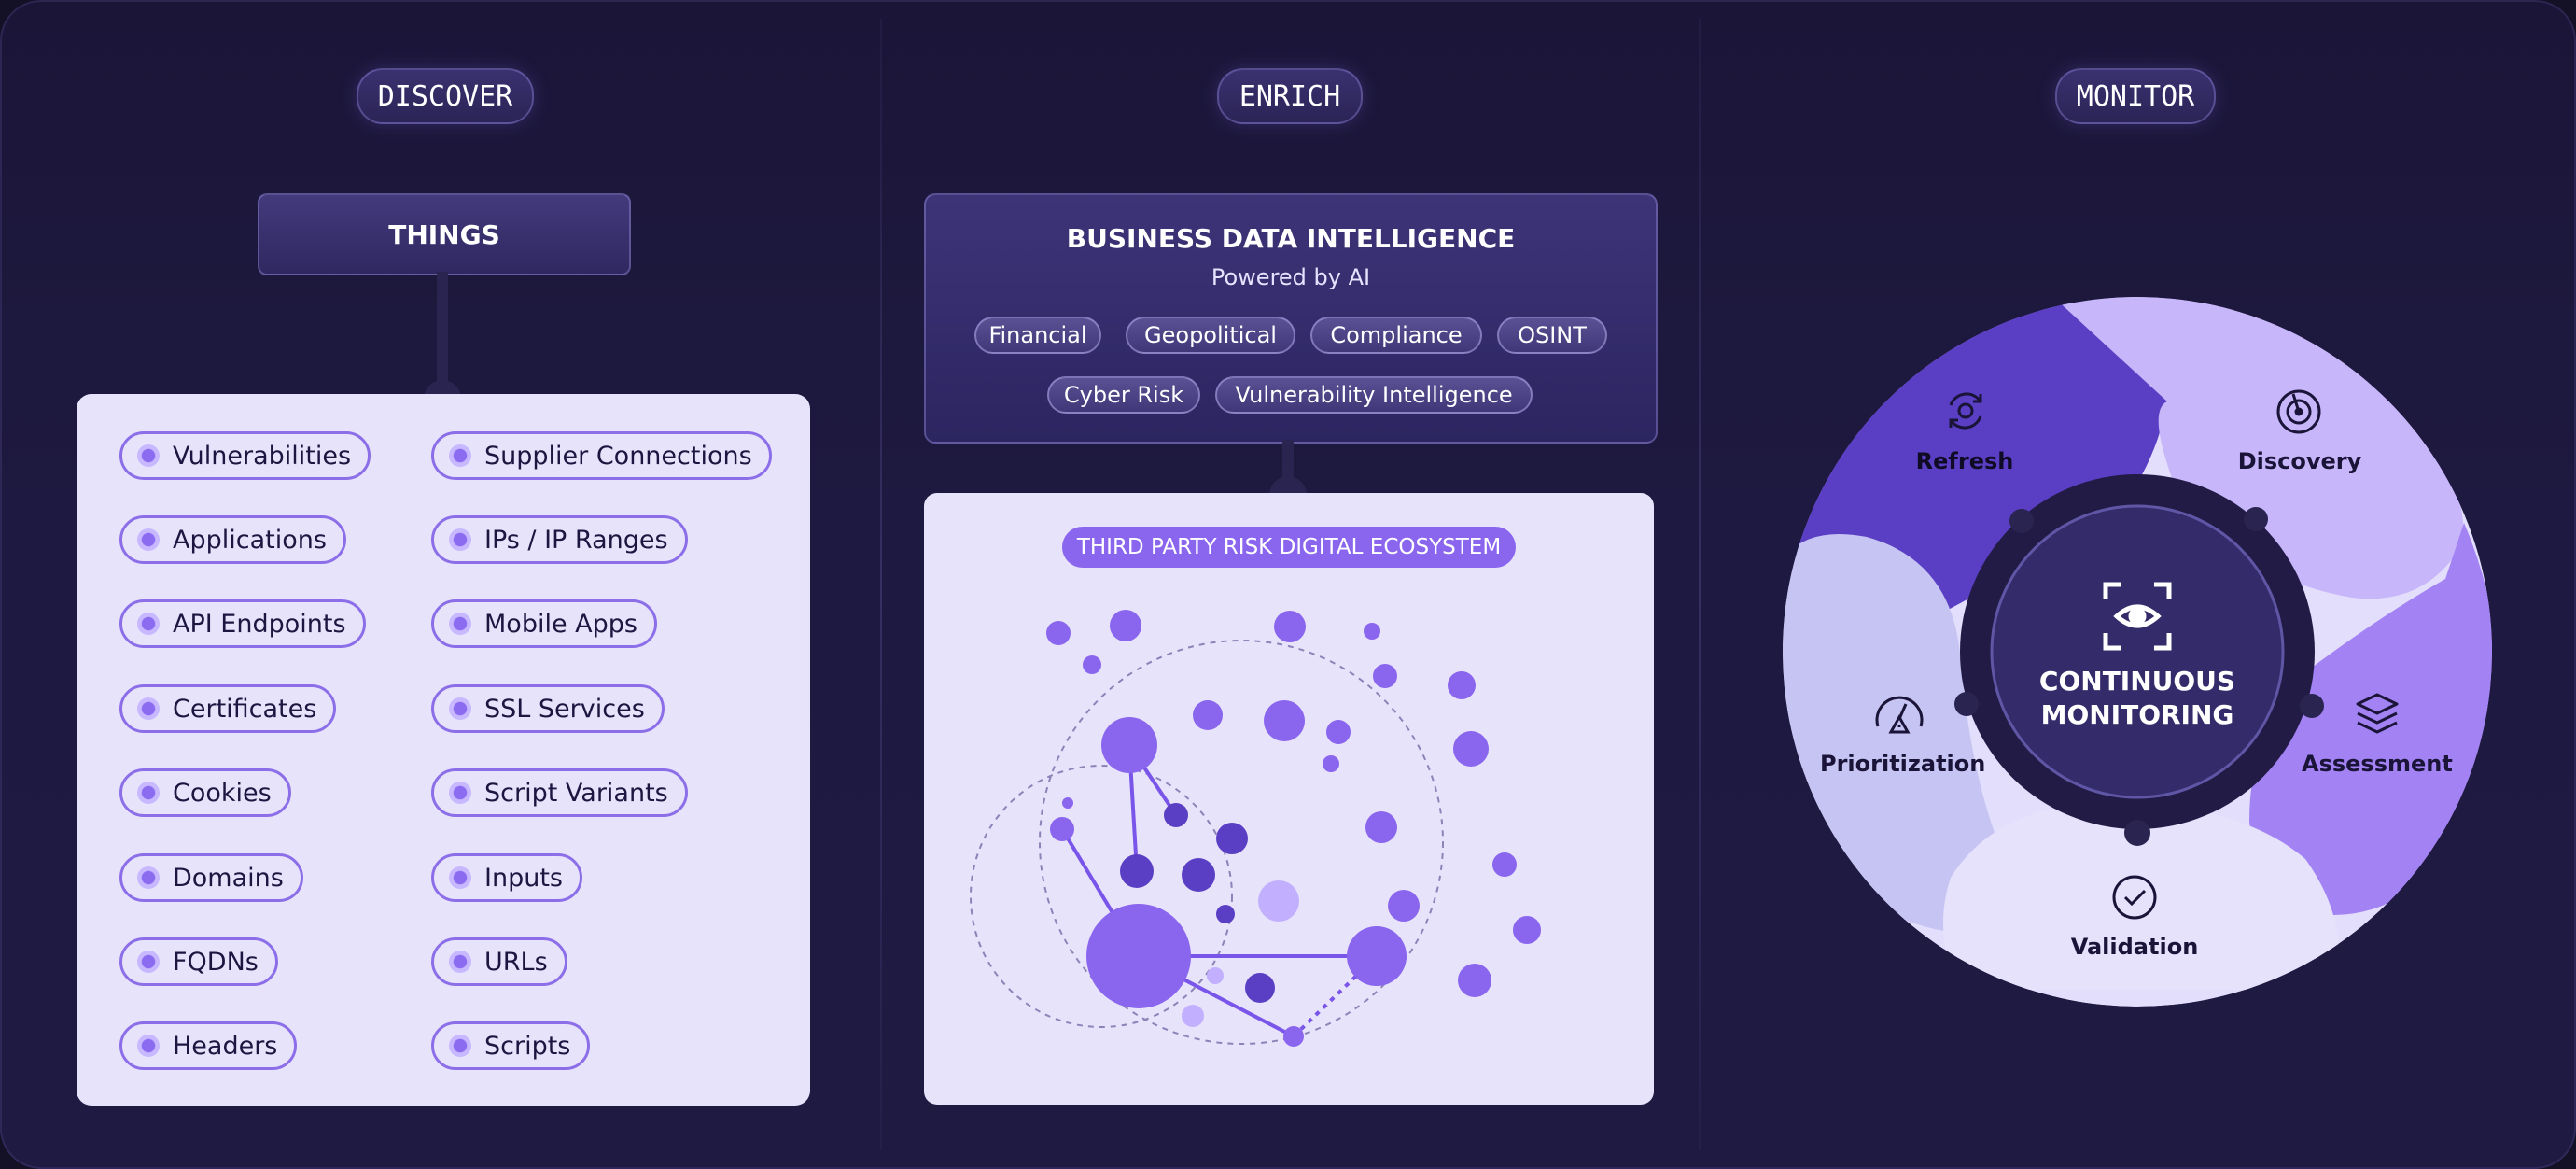 Image resolution: width=2576 pixels, height=1169 pixels. I want to click on thing-chip: URLs, so click(499, 961).